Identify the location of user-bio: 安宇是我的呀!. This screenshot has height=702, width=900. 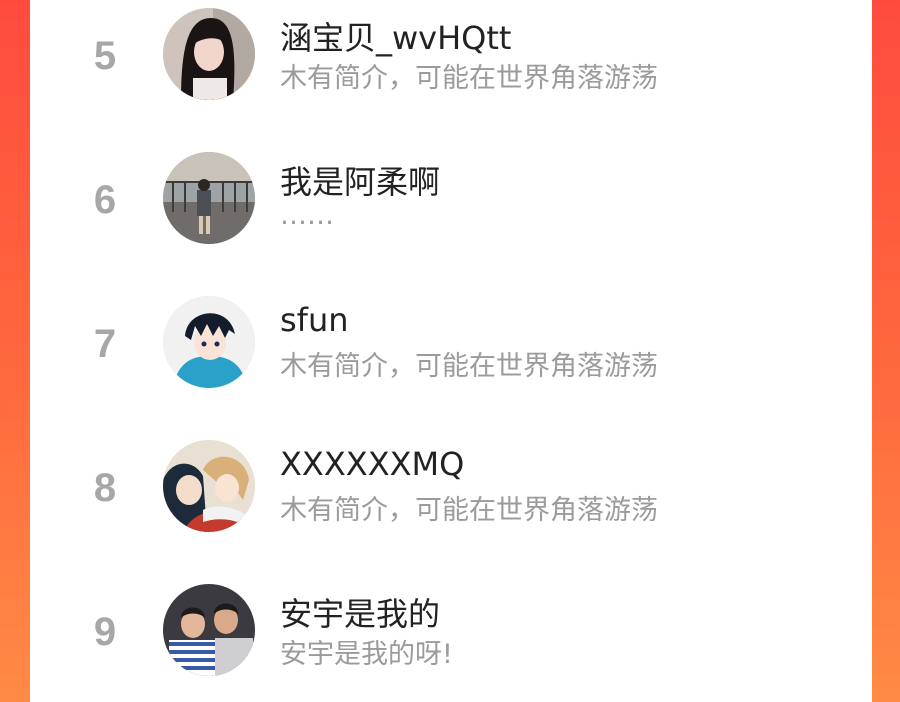
(366, 654).